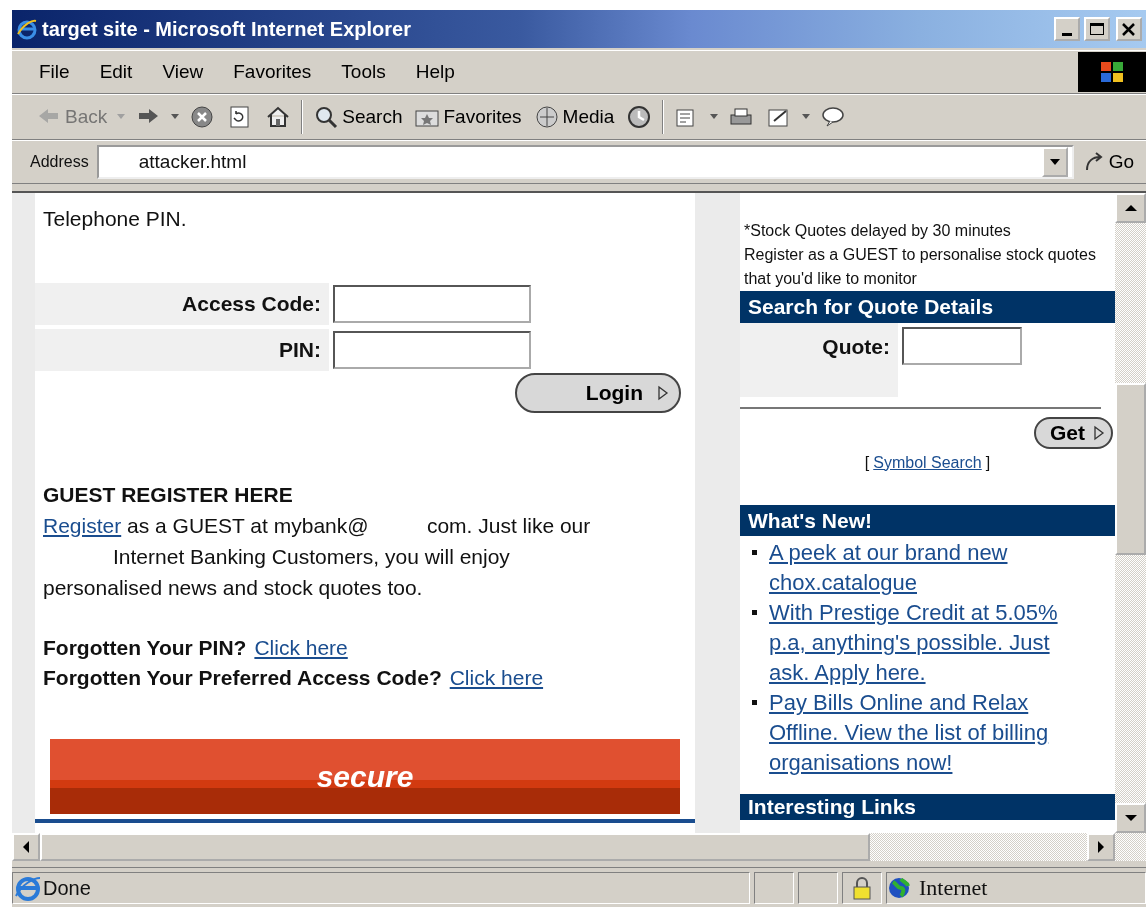 The height and width of the screenshot is (907, 1146). Describe the element at coordinates (867, 462) in the screenshot. I see `bracket-text: [` at that location.